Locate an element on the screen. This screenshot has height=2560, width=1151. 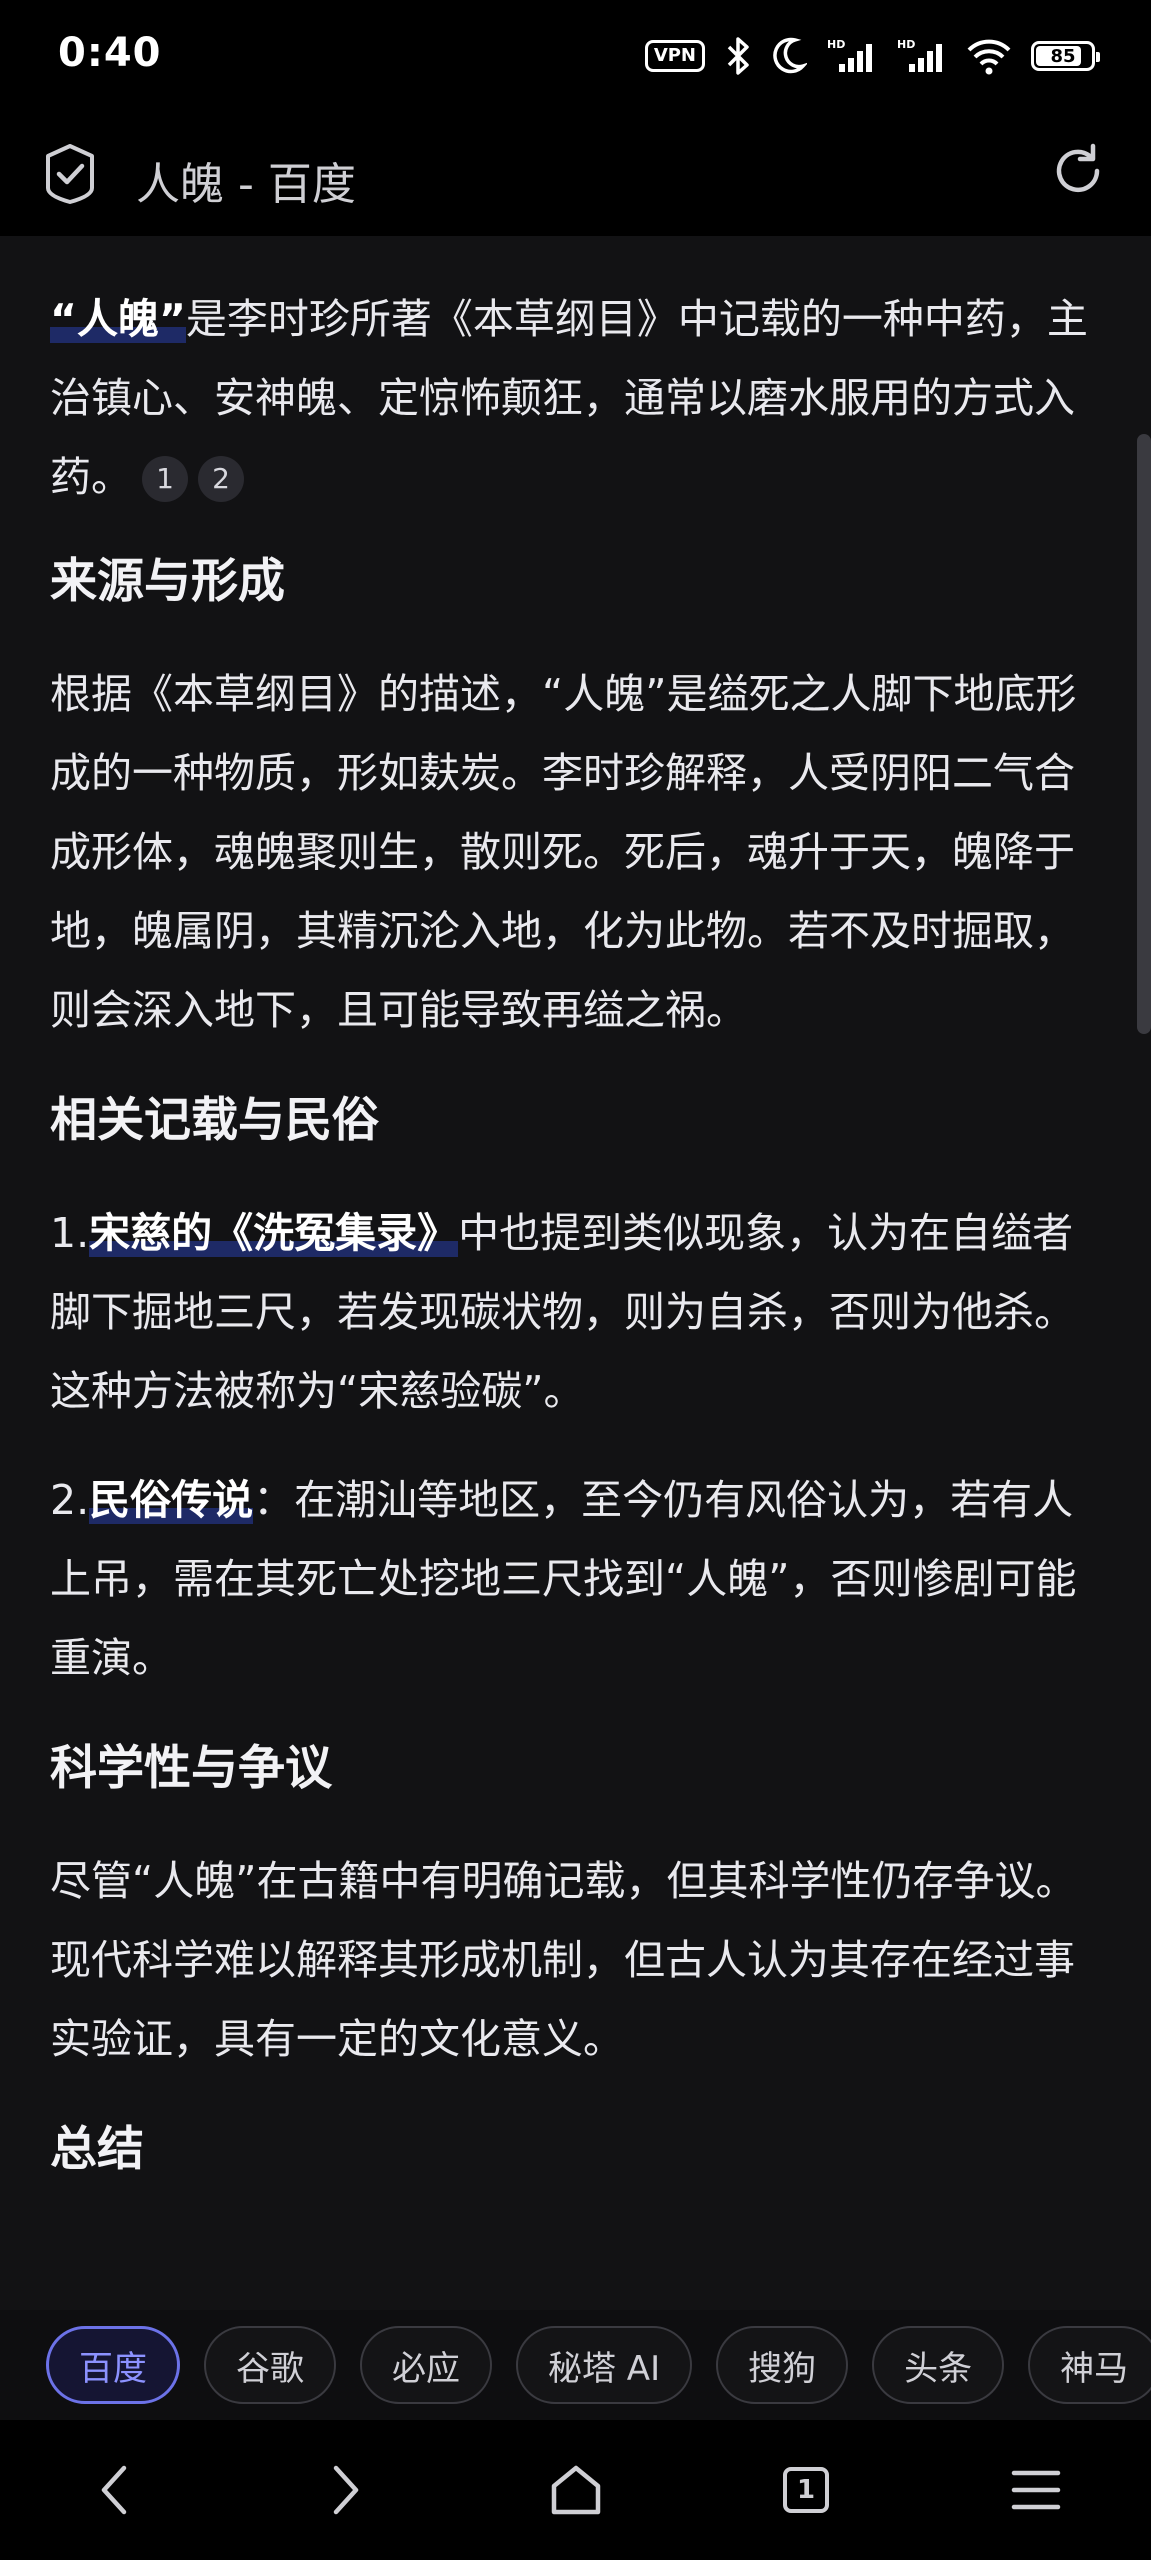
menu-button is located at coordinates (1036, 2490).